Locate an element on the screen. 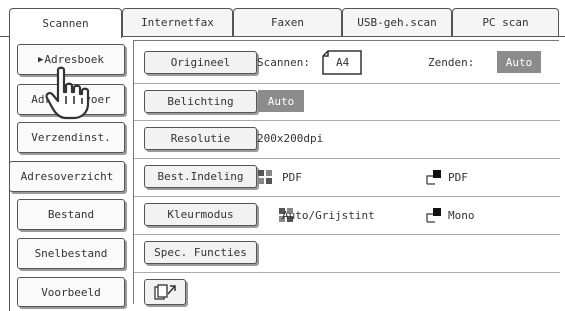  tab-faxen: Faxen is located at coordinates (287, 22).